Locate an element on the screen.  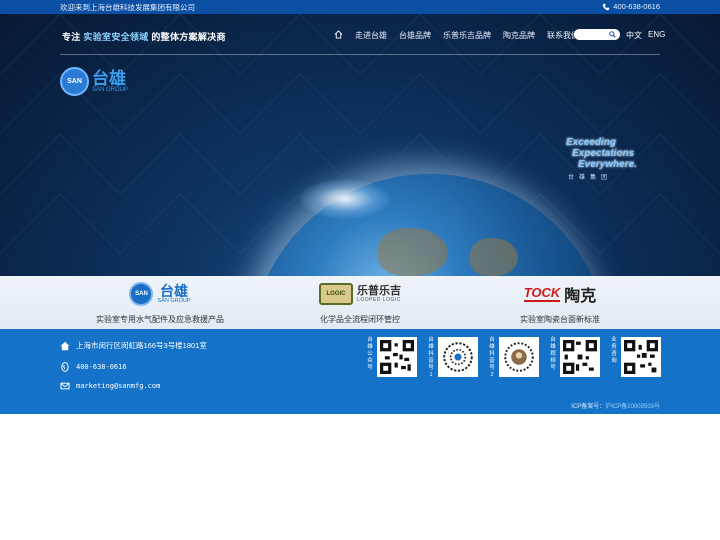
brand-name: 陶克 is located at coordinates (580, 296).